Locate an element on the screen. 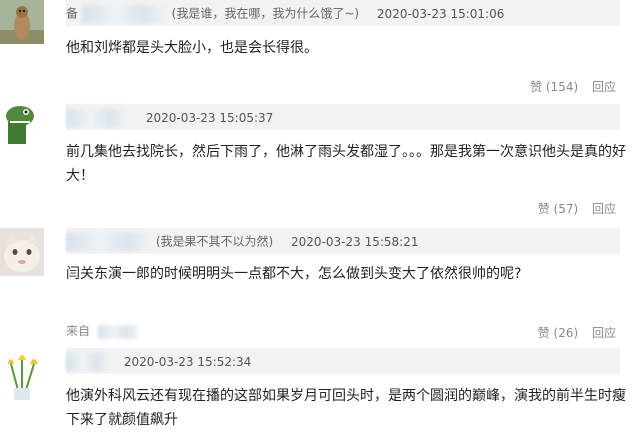 The height and width of the screenshot is (441, 640). tulips-avatar is located at coordinates (22, 375).